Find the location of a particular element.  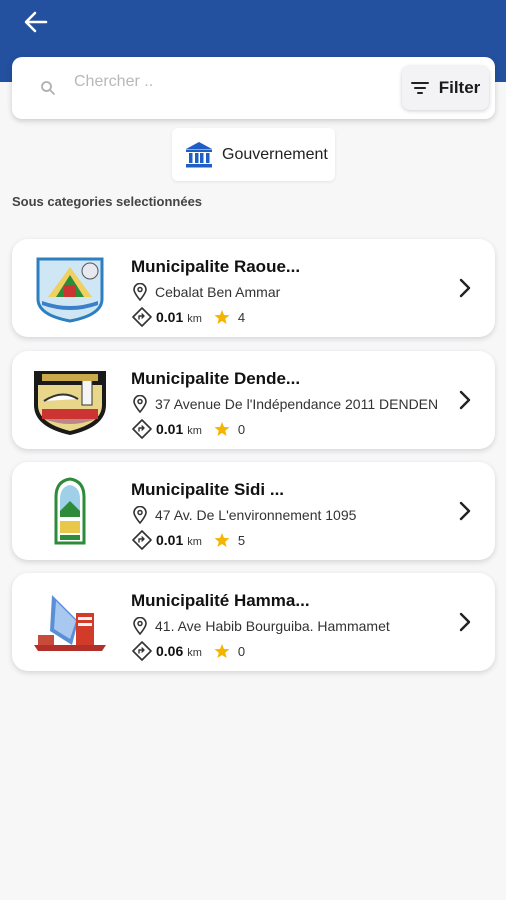

back-button is located at coordinates (36, 22).